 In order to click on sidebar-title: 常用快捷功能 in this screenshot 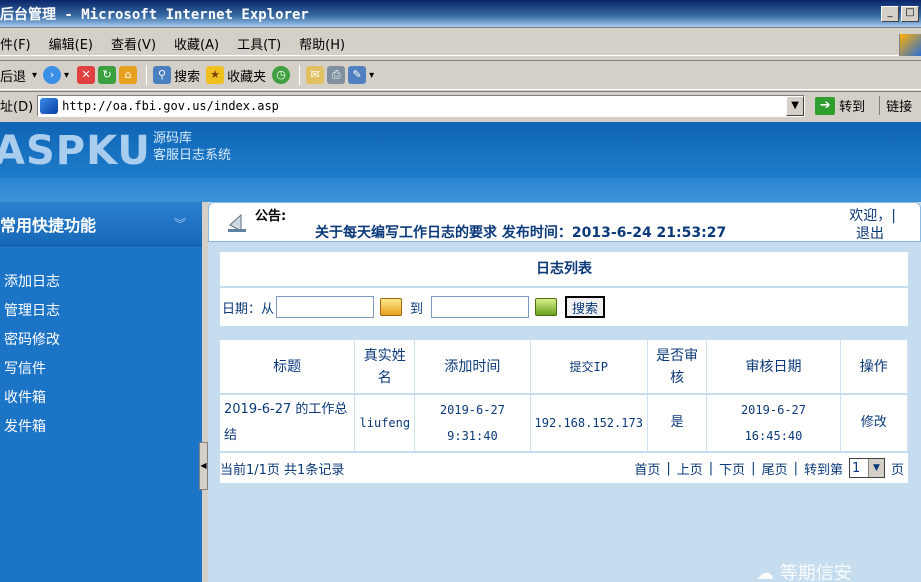, I will do `click(48, 225)`.